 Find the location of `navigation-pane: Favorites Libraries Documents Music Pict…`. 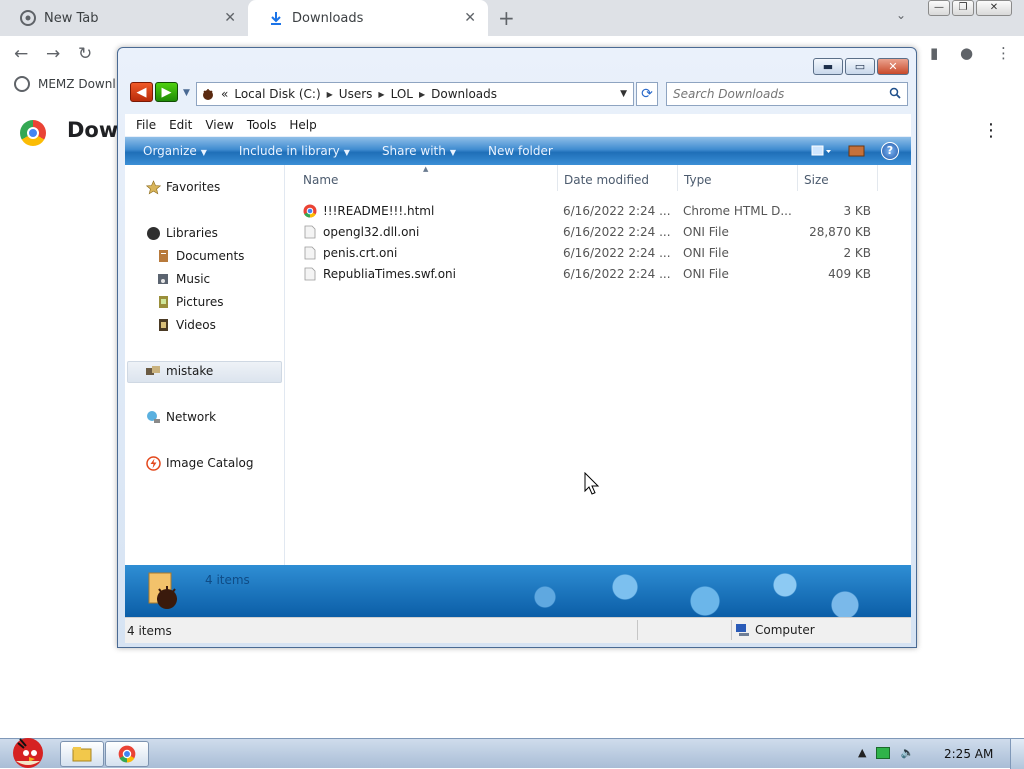

navigation-pane: Favorites Libraries Documents Music Pict… is located at coordinates (205, 365).